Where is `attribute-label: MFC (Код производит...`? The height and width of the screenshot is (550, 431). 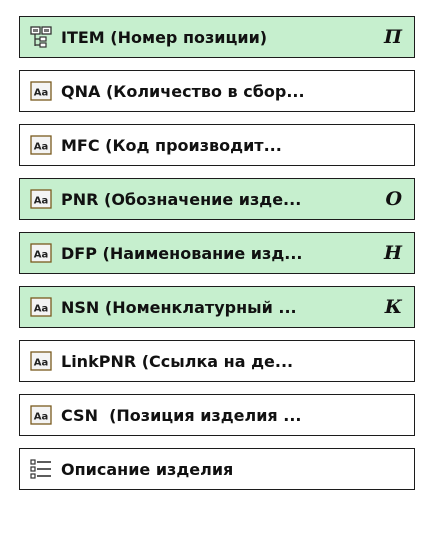
attribute-label: MFC (Код производит... is located at coordinates (171, 145).